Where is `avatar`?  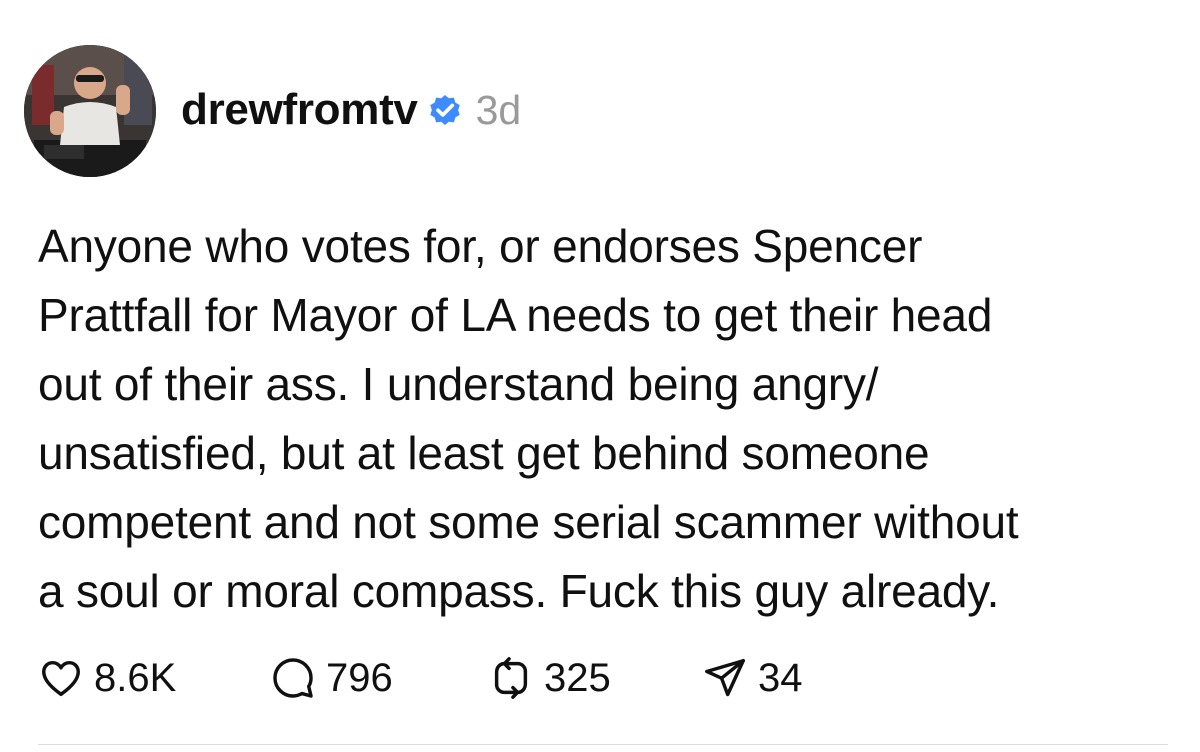 avatar is located at coordinates (90, 111).